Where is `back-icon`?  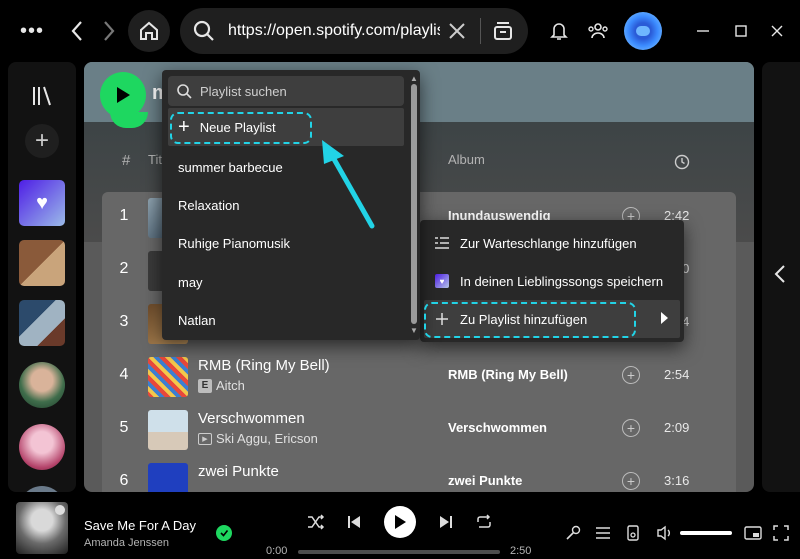
back-icon is located at coordinates (77, 31).